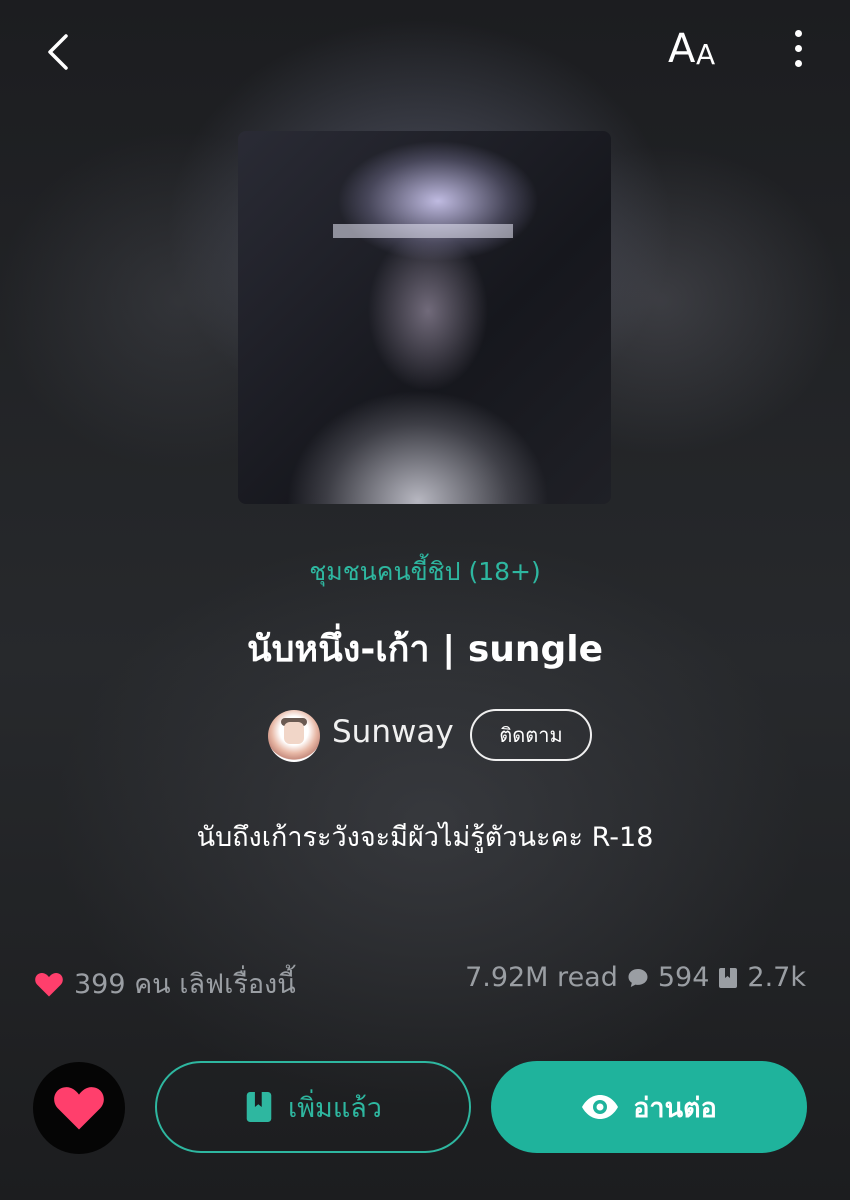 Image resolution: width=850 pixels, height=1200 pixels. What do you see at coordinates (541, 977) in the screenshot?
I see `reads-count: 7.92M read` at bounding box center [541, 977].